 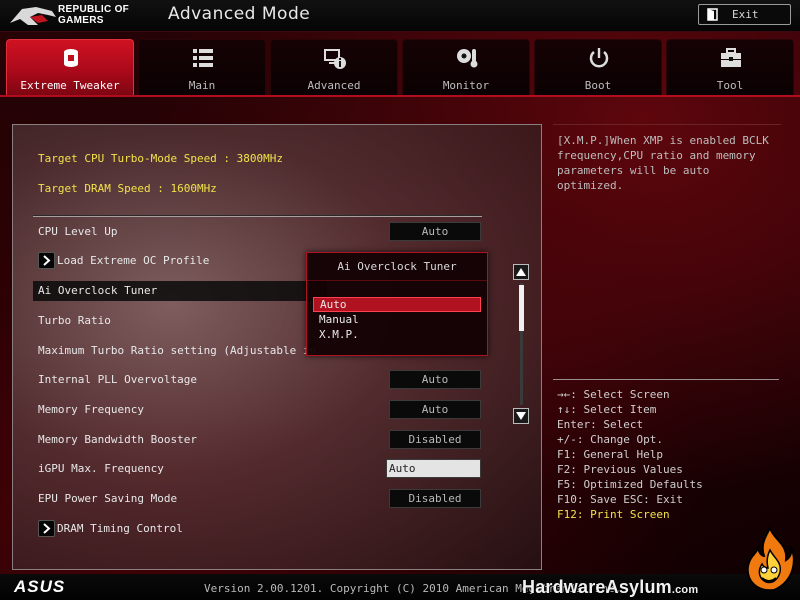 I want to click on memory-bandwidth-value: Disabled, so click(x=435, y=439).